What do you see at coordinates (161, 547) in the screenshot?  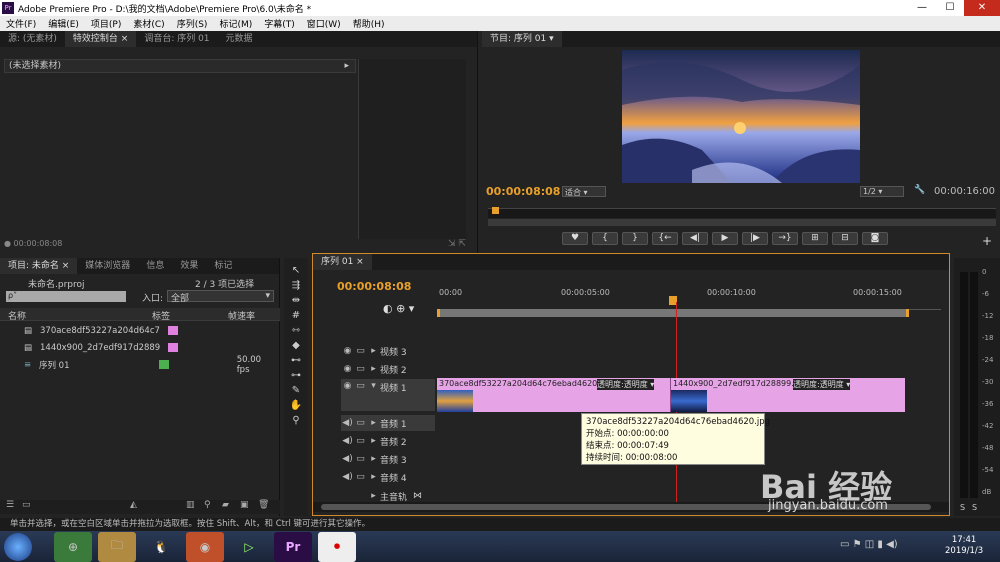 I see `taskbar-qq-icon: 🐧` at bounding box center [161, 547].